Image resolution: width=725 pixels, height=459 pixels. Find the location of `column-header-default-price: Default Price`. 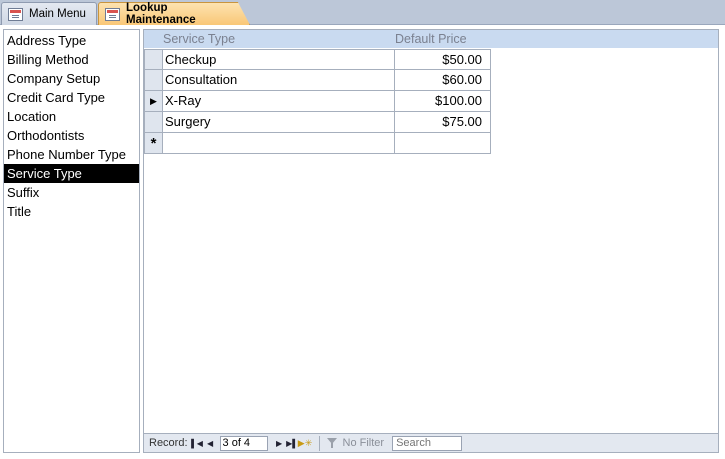

column-header-default-price: Default Price is located at coordinates (443, 39).